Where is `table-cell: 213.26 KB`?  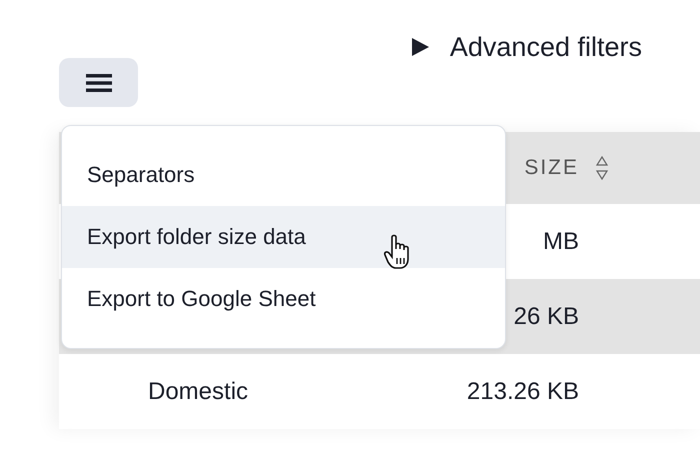 table-cell: 213.26 KB is located at coordinates (522, 391).